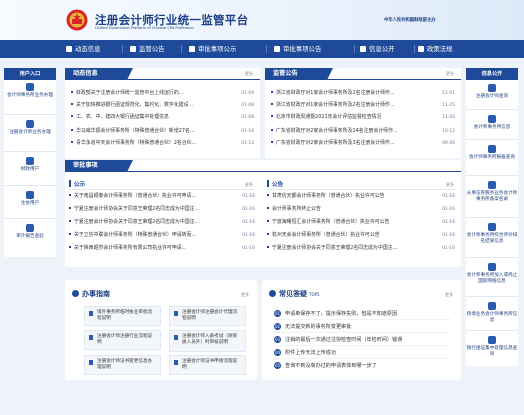  Describe the element at coordinates (207, 341) in the screenshot. I see `guide-item: 注册会计师入备考试（除资质人员外）时审核说明` at that location.